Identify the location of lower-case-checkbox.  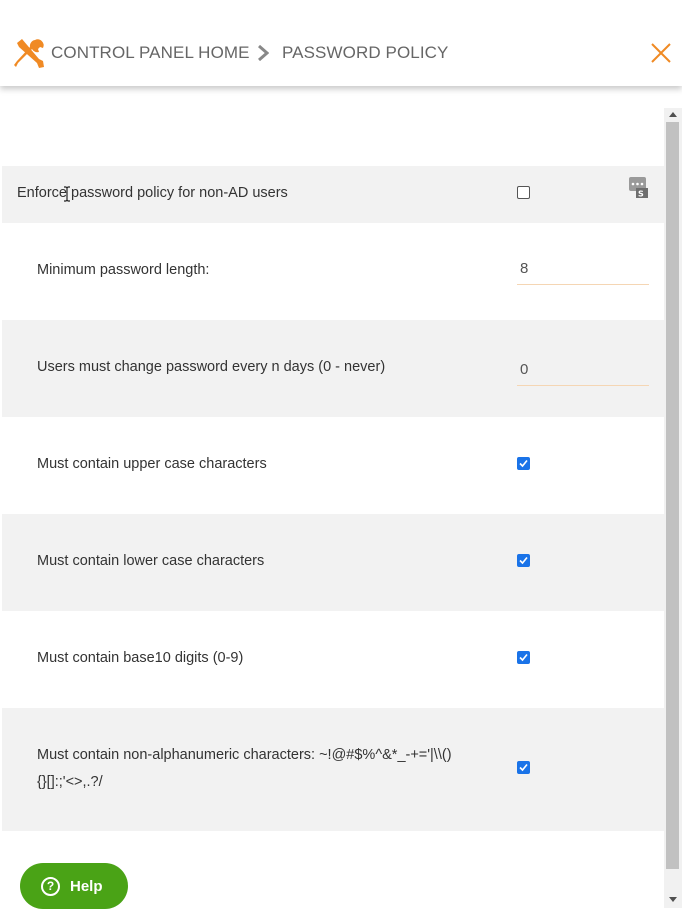
(523, 560).